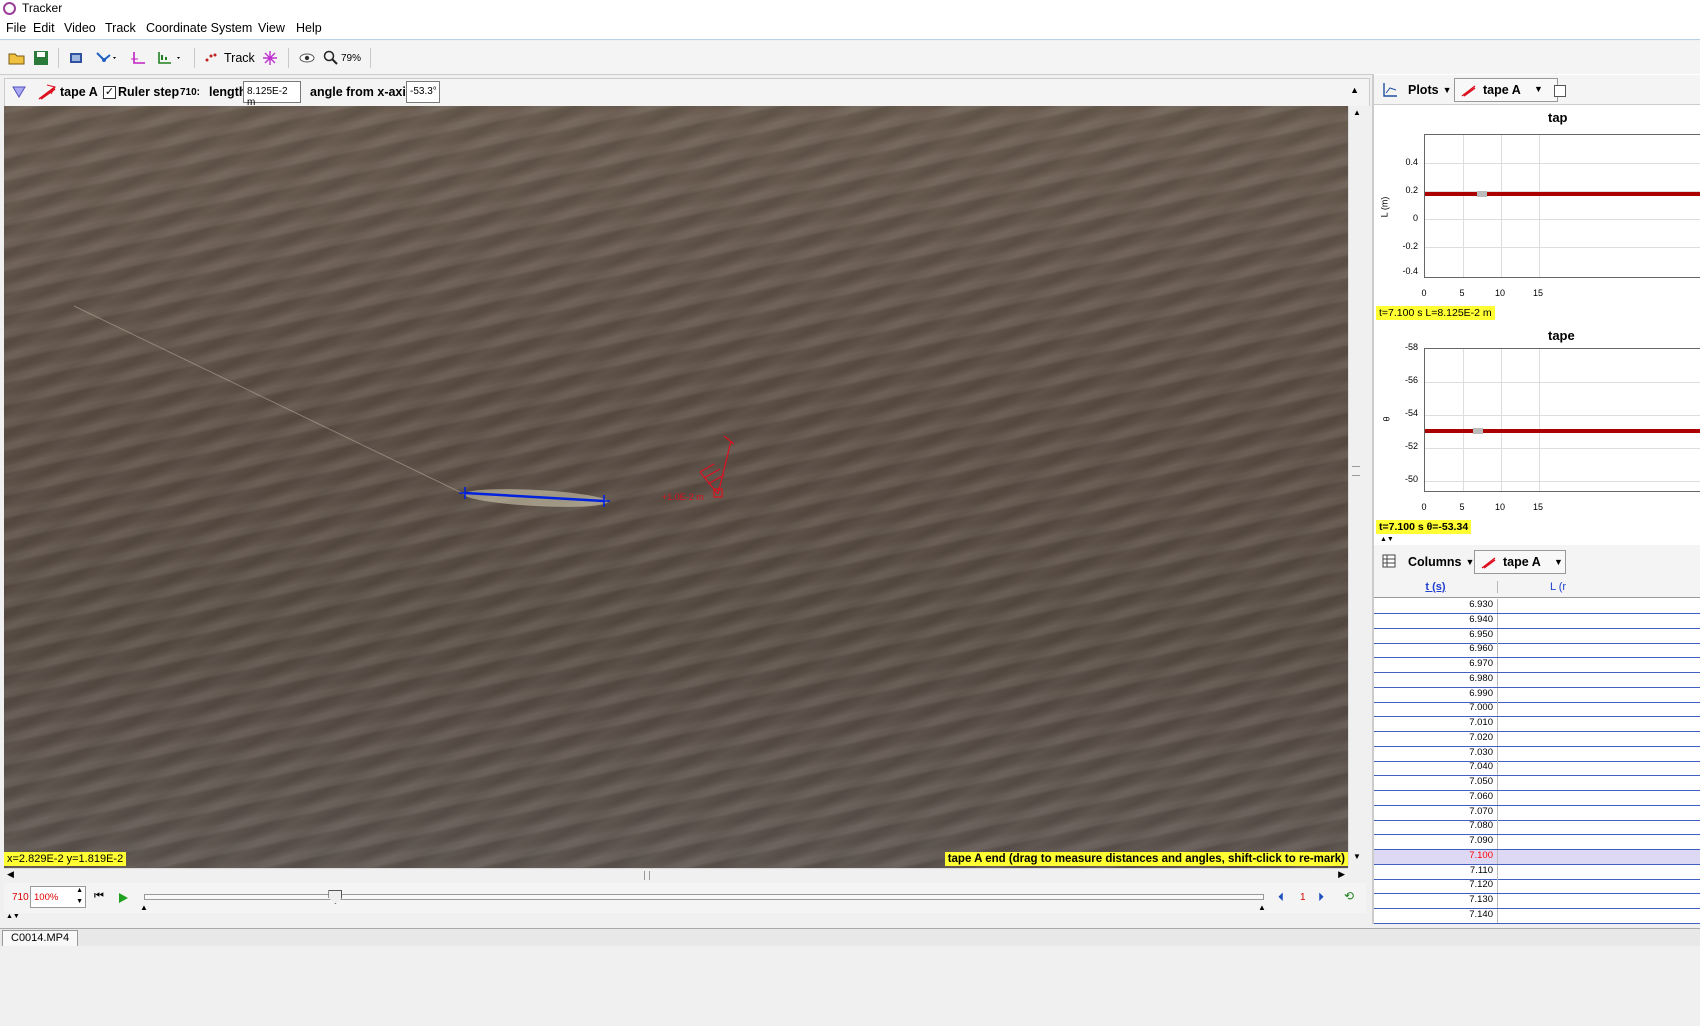 Image resolution: width=1700 pixels, height=1026 pixels. I want to click on table-row: 7.120, so click(1537, 887).